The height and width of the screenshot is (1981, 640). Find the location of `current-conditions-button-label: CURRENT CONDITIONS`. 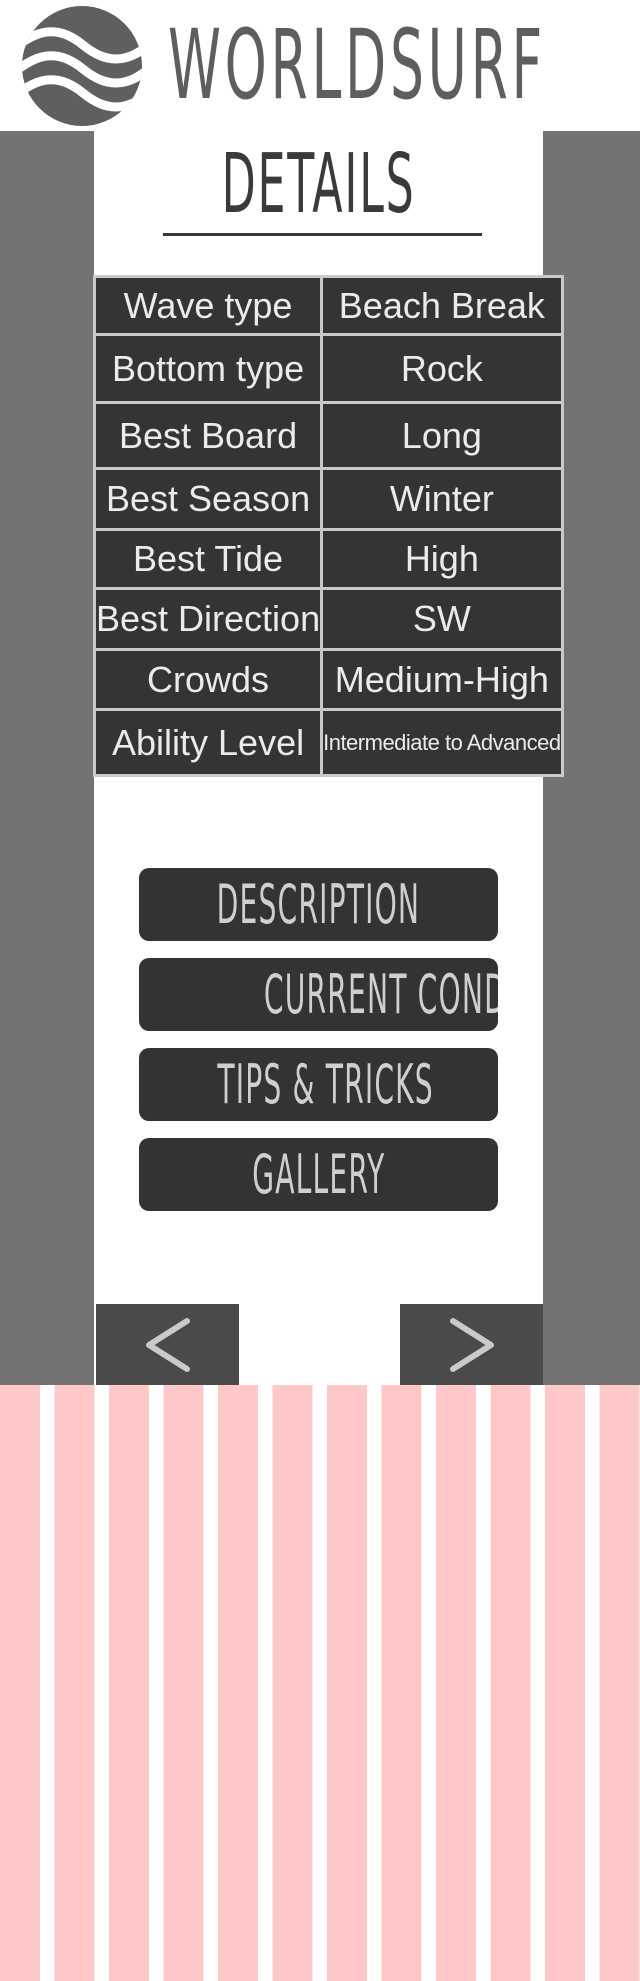

current-conditions-button-label: CURRENT CONDITIONS is located at coordinates (380, 994).